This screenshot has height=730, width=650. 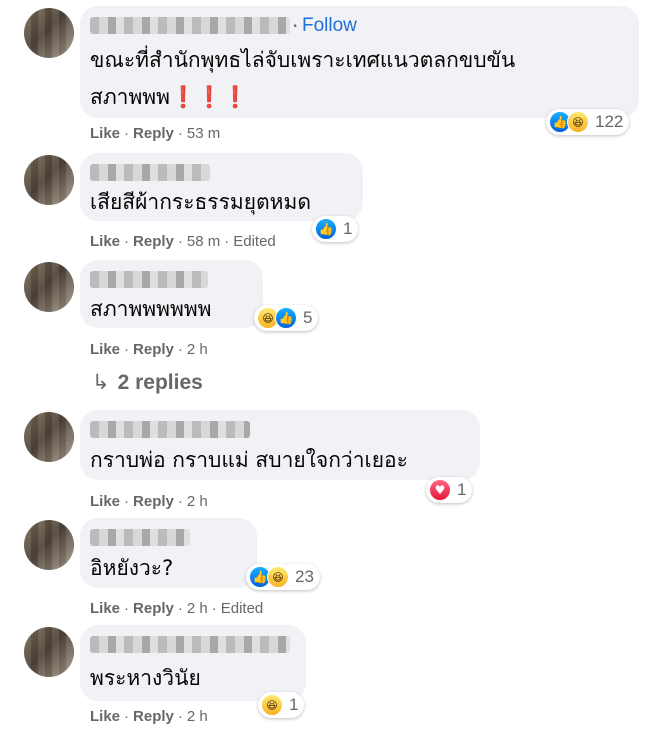 What do you see at coordinates (200, 202) in the screenshot?
I see `comment-text: เสียสีผ้ากระธรรมยุตหมด` at bounding box center [200, 202].